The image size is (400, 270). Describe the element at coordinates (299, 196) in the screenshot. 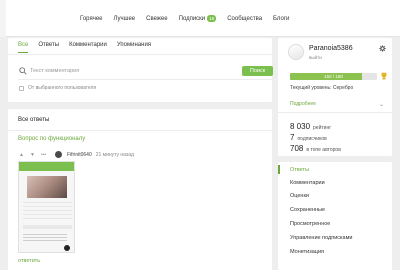

I see `menu-item-ratings: Оценки` at that location.